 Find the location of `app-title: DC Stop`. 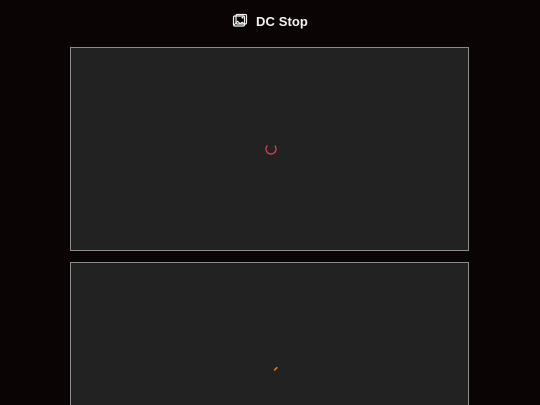

app-title: DC Stop is located at coordinates (282, 21).